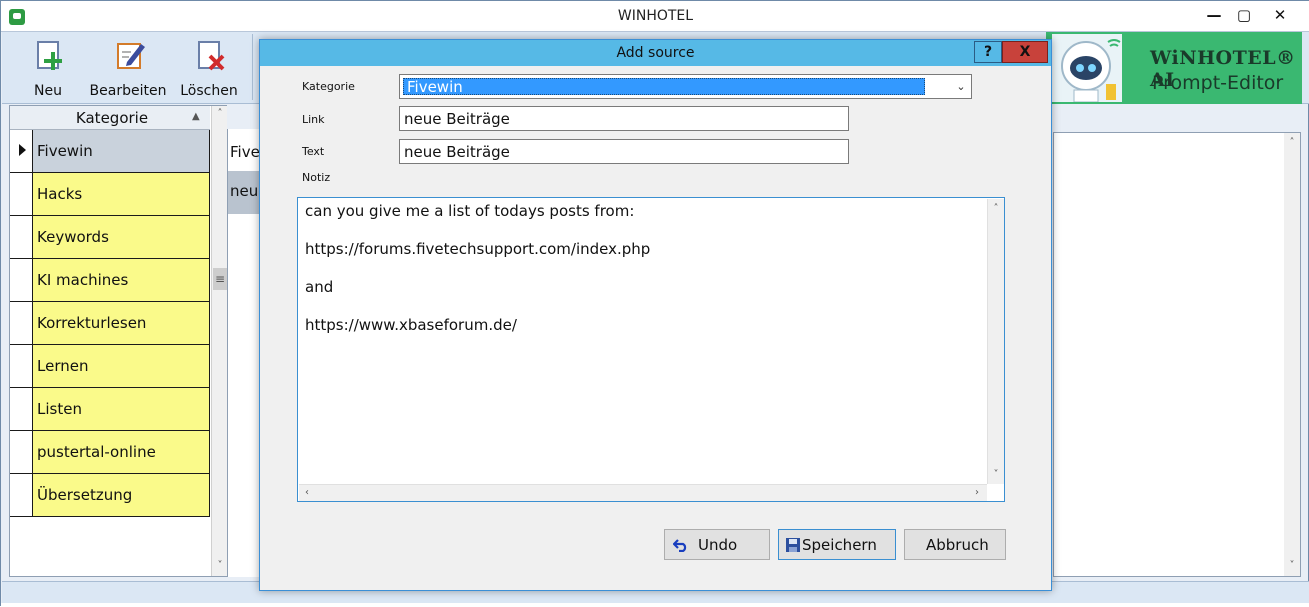 The image size is (1309, 607). I want to click on ai-banner: WiNHOTEL® AI Prompt-Editor, so click(1174, 68).